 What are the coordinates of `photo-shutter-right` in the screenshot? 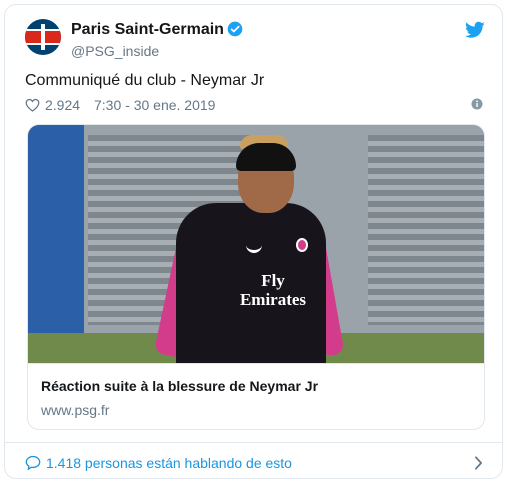 It's located at (426, 230).